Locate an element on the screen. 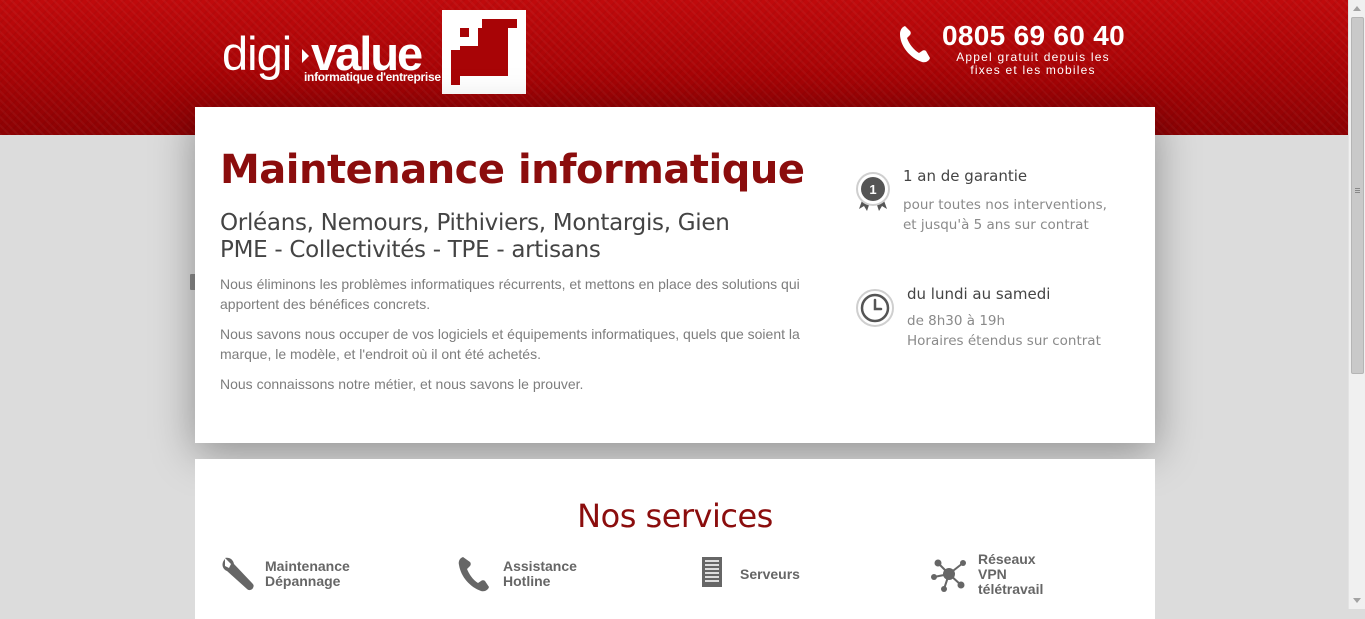 The image size is (1365, 619). logo: digi value informatique d'entreprise is located at coordinates (377, 52).